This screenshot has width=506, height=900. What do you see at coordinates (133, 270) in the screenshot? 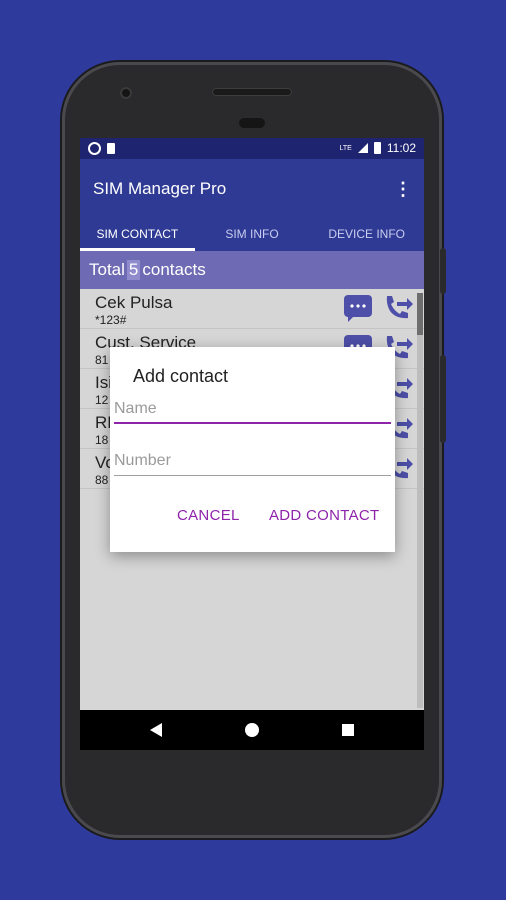
I see `total-count: 5` at bounding box center [133, 270].